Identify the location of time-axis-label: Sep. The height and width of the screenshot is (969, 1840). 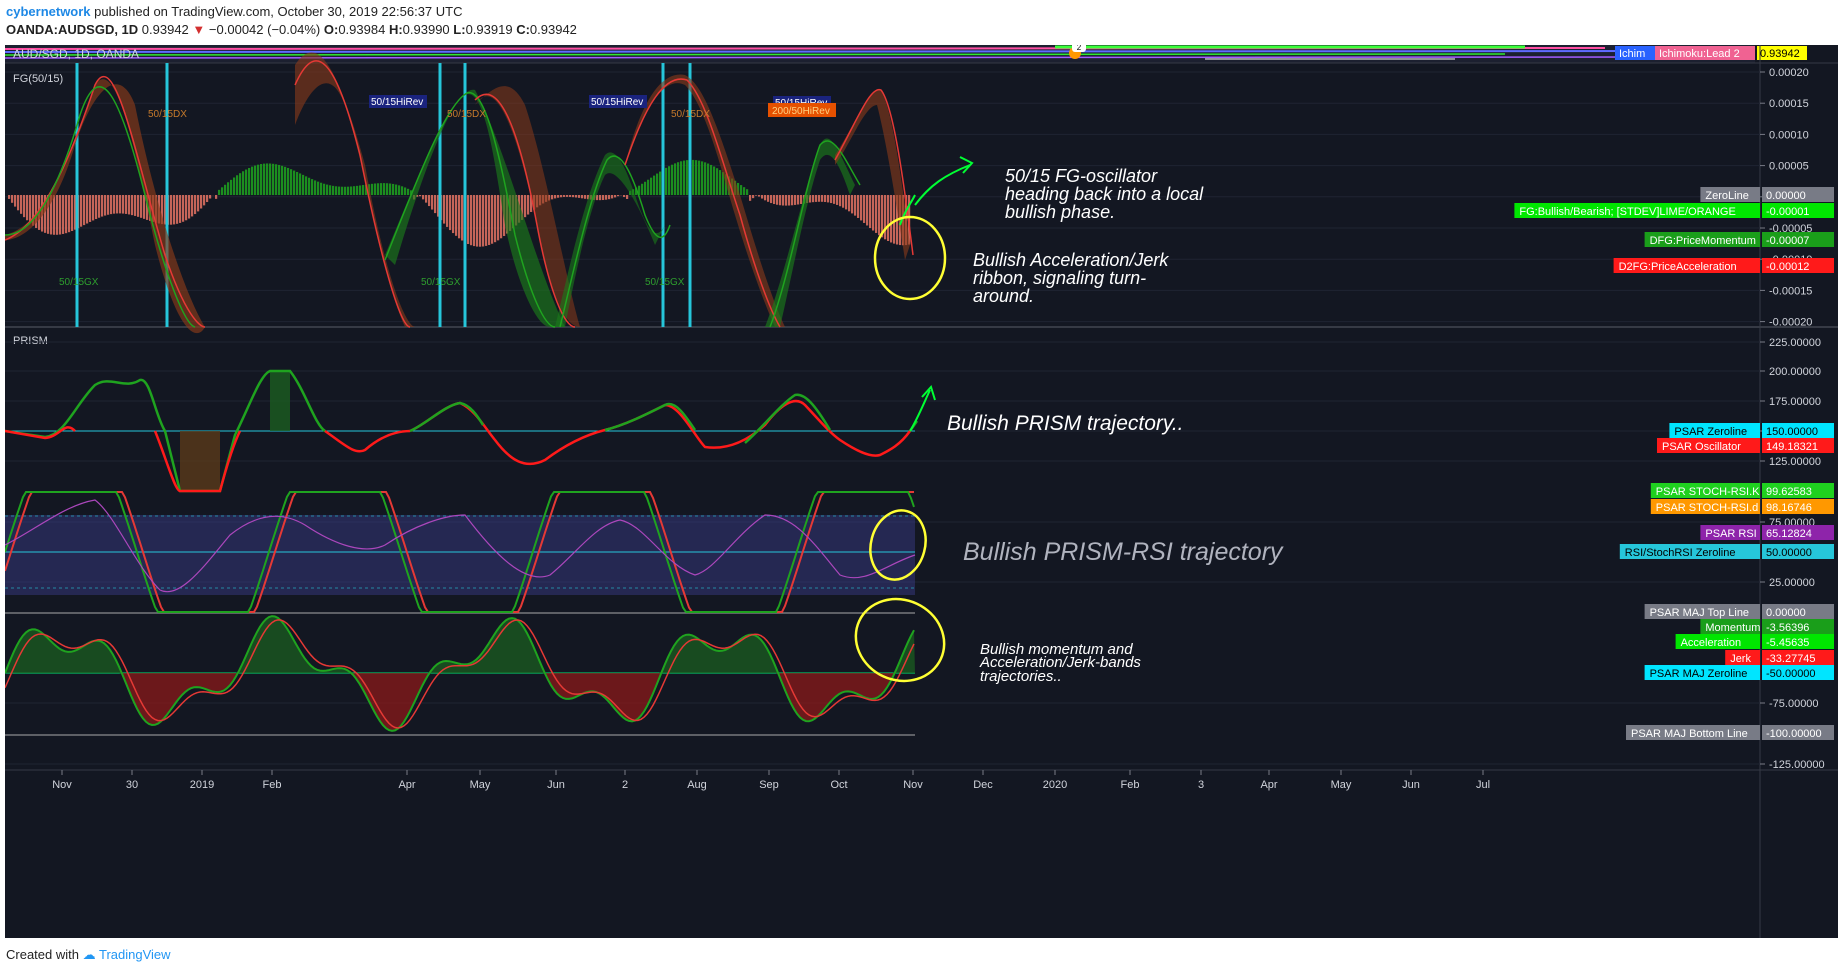
(769, 785).